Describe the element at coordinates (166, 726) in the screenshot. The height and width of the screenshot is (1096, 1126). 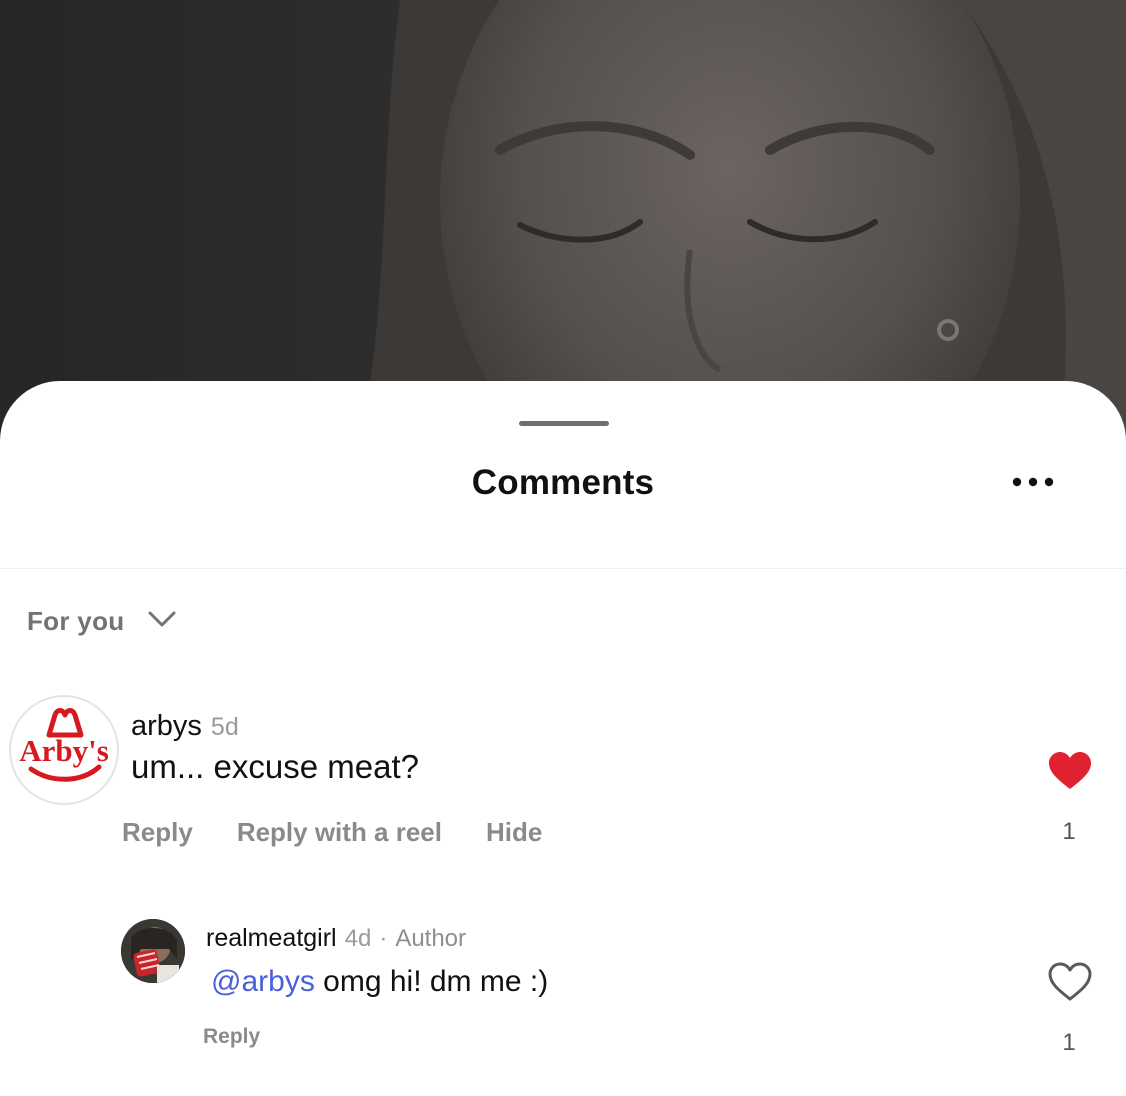
I see `comment-username: arbys` at that location.